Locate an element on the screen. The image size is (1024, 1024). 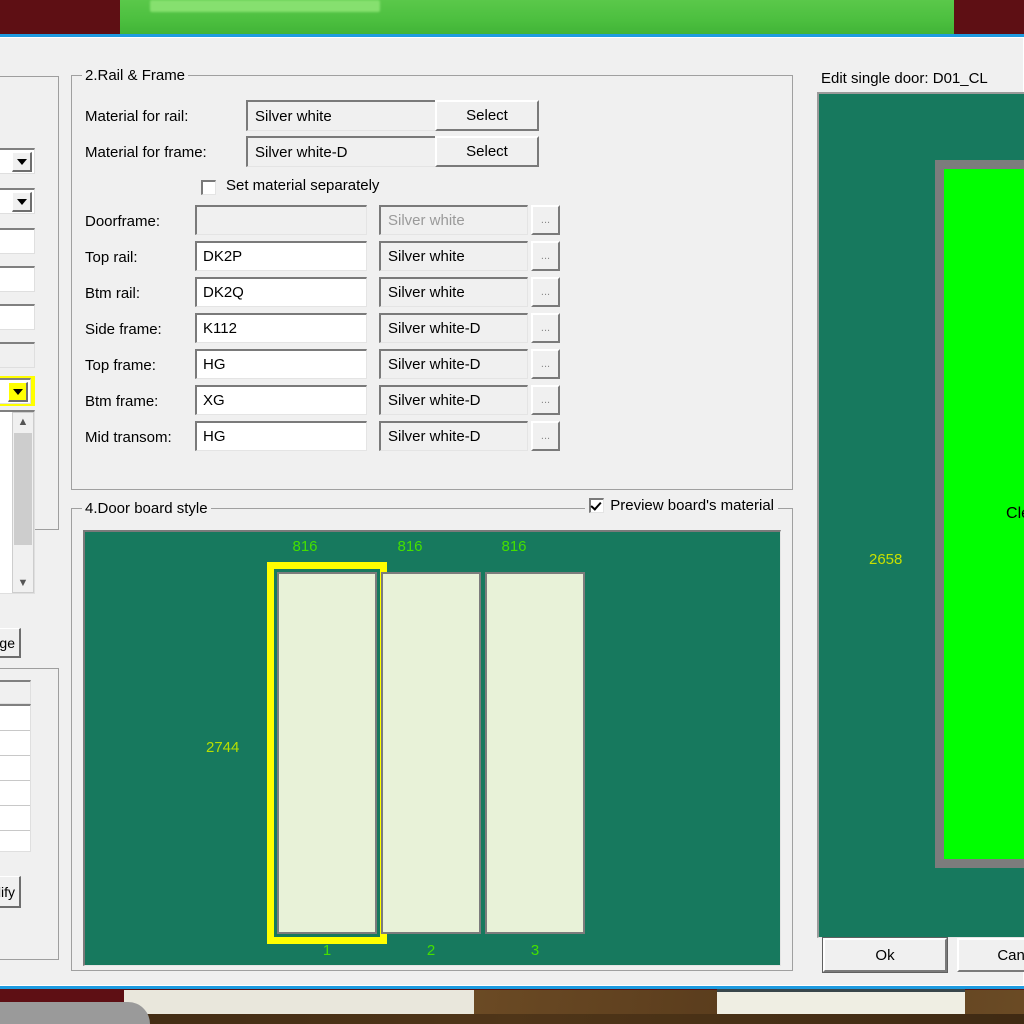
material-for-rail-select-button: Select is located at coordinates (487, 115).